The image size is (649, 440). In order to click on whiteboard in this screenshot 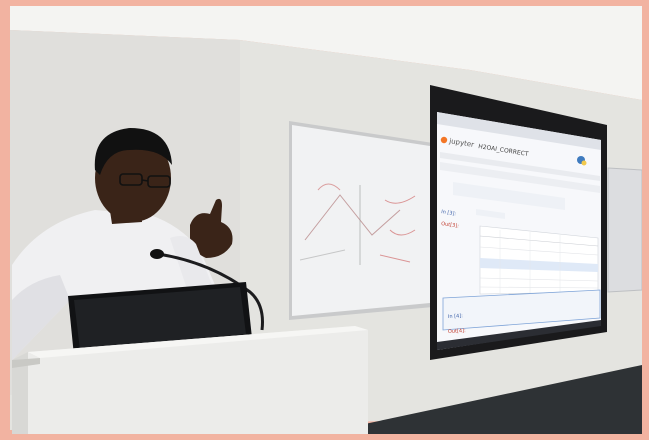, I will do `click(361, 220)`.